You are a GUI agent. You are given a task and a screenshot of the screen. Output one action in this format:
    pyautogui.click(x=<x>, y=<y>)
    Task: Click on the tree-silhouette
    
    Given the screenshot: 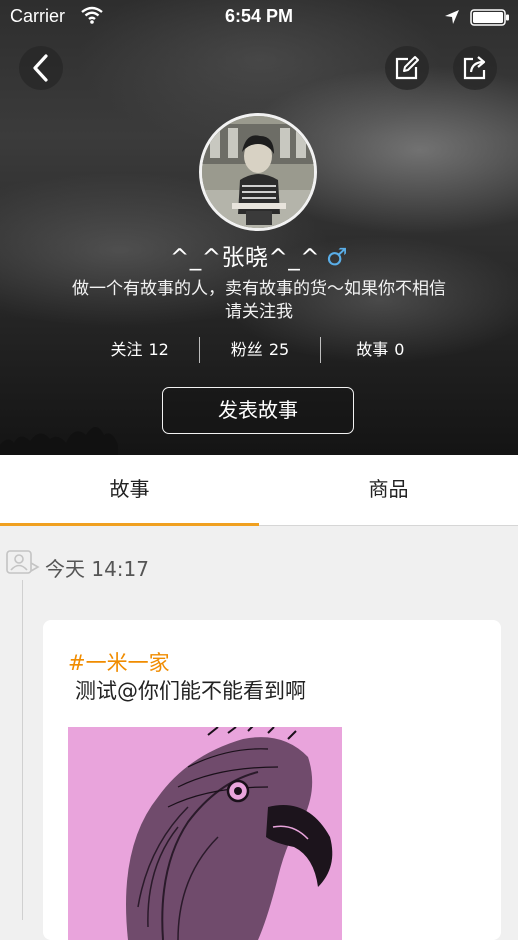 What is the action you would take?
    pyautogui.click(x=59, y=441)
    